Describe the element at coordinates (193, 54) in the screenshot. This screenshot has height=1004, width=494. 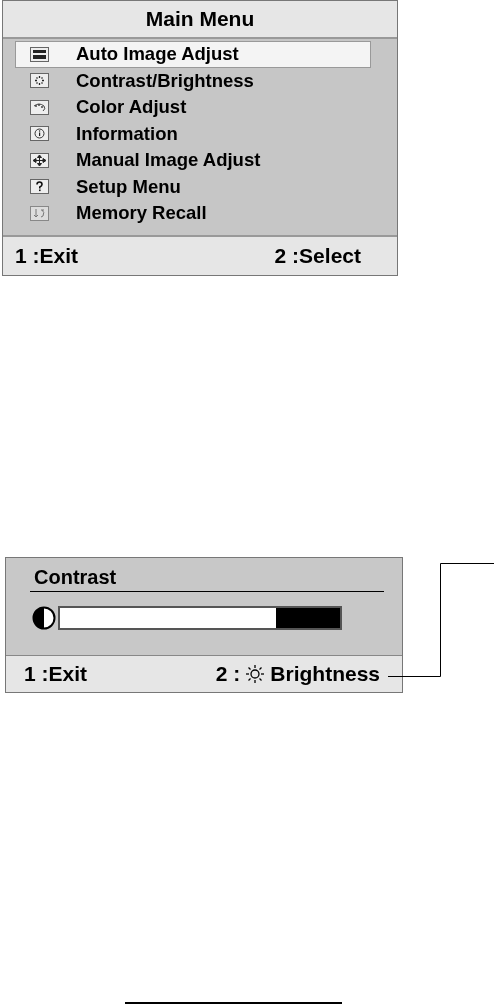
I see `menu-item: Auto Image Adjust` at that location.